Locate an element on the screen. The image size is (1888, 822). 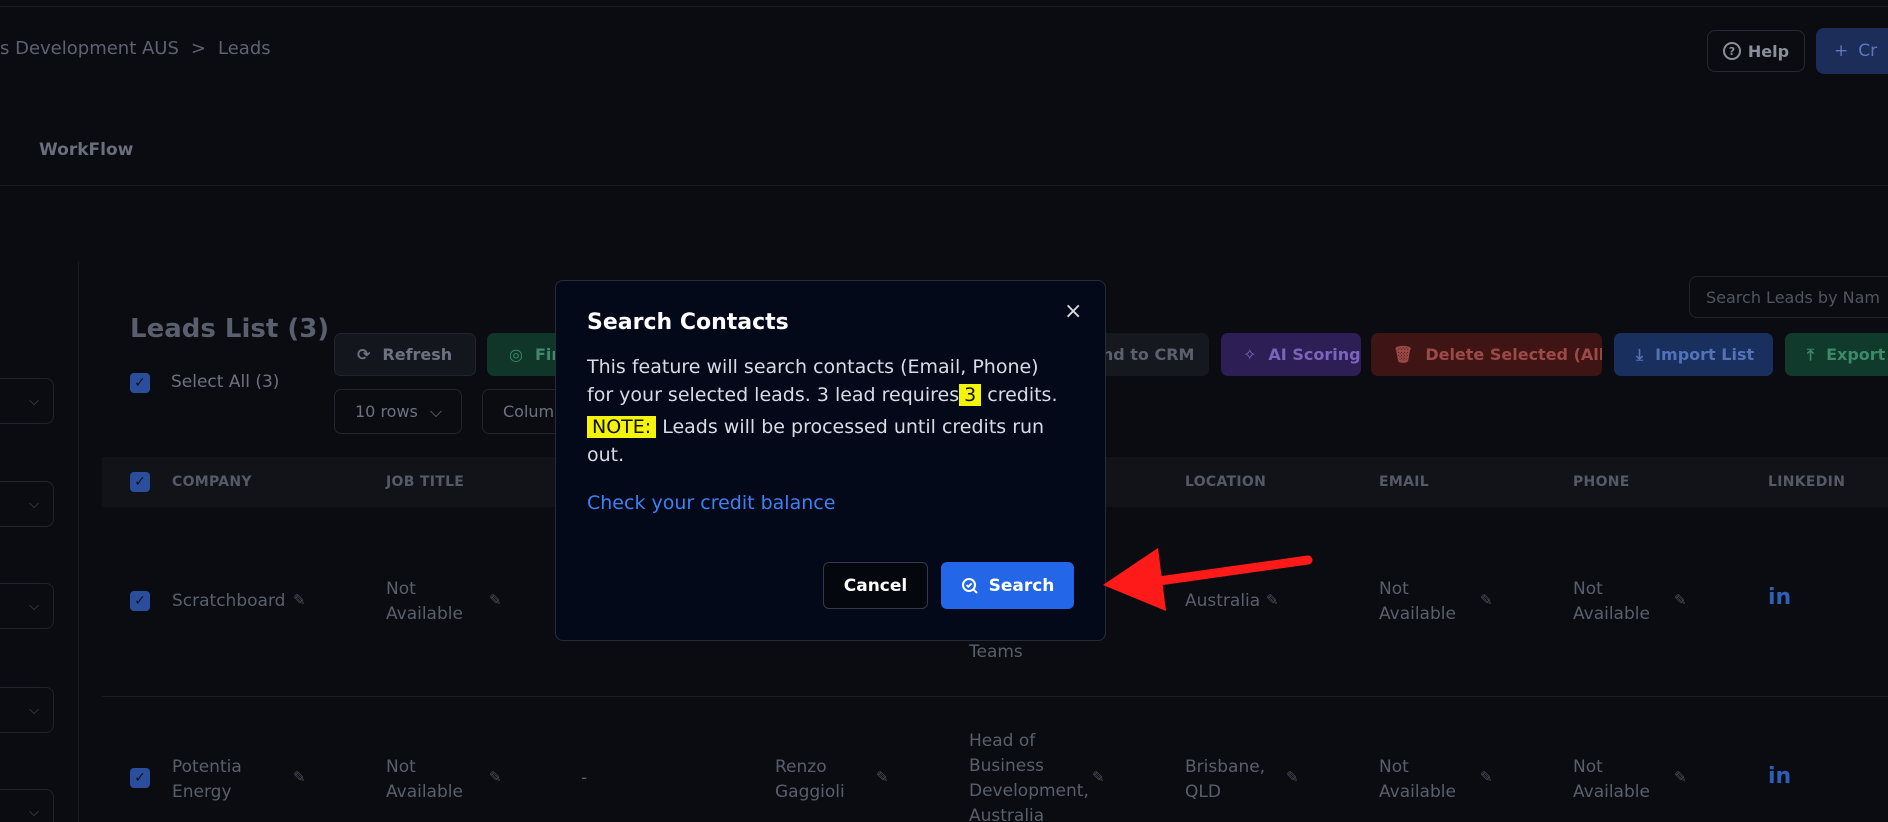
cancel-button: Cancel is located at coordinates (875, 585).